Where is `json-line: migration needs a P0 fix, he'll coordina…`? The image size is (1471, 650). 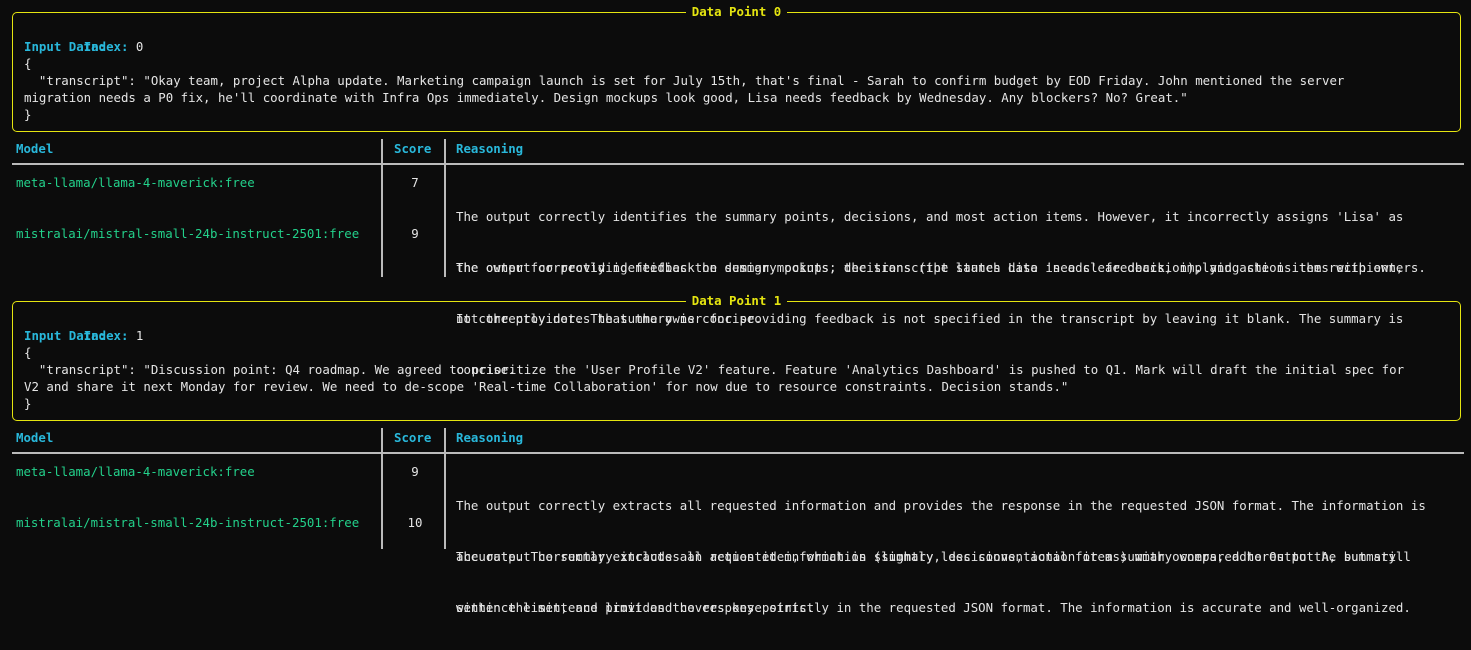
json-line: migration needs a P0 fix, he'll coordina… is located at coordinates (606, 97).